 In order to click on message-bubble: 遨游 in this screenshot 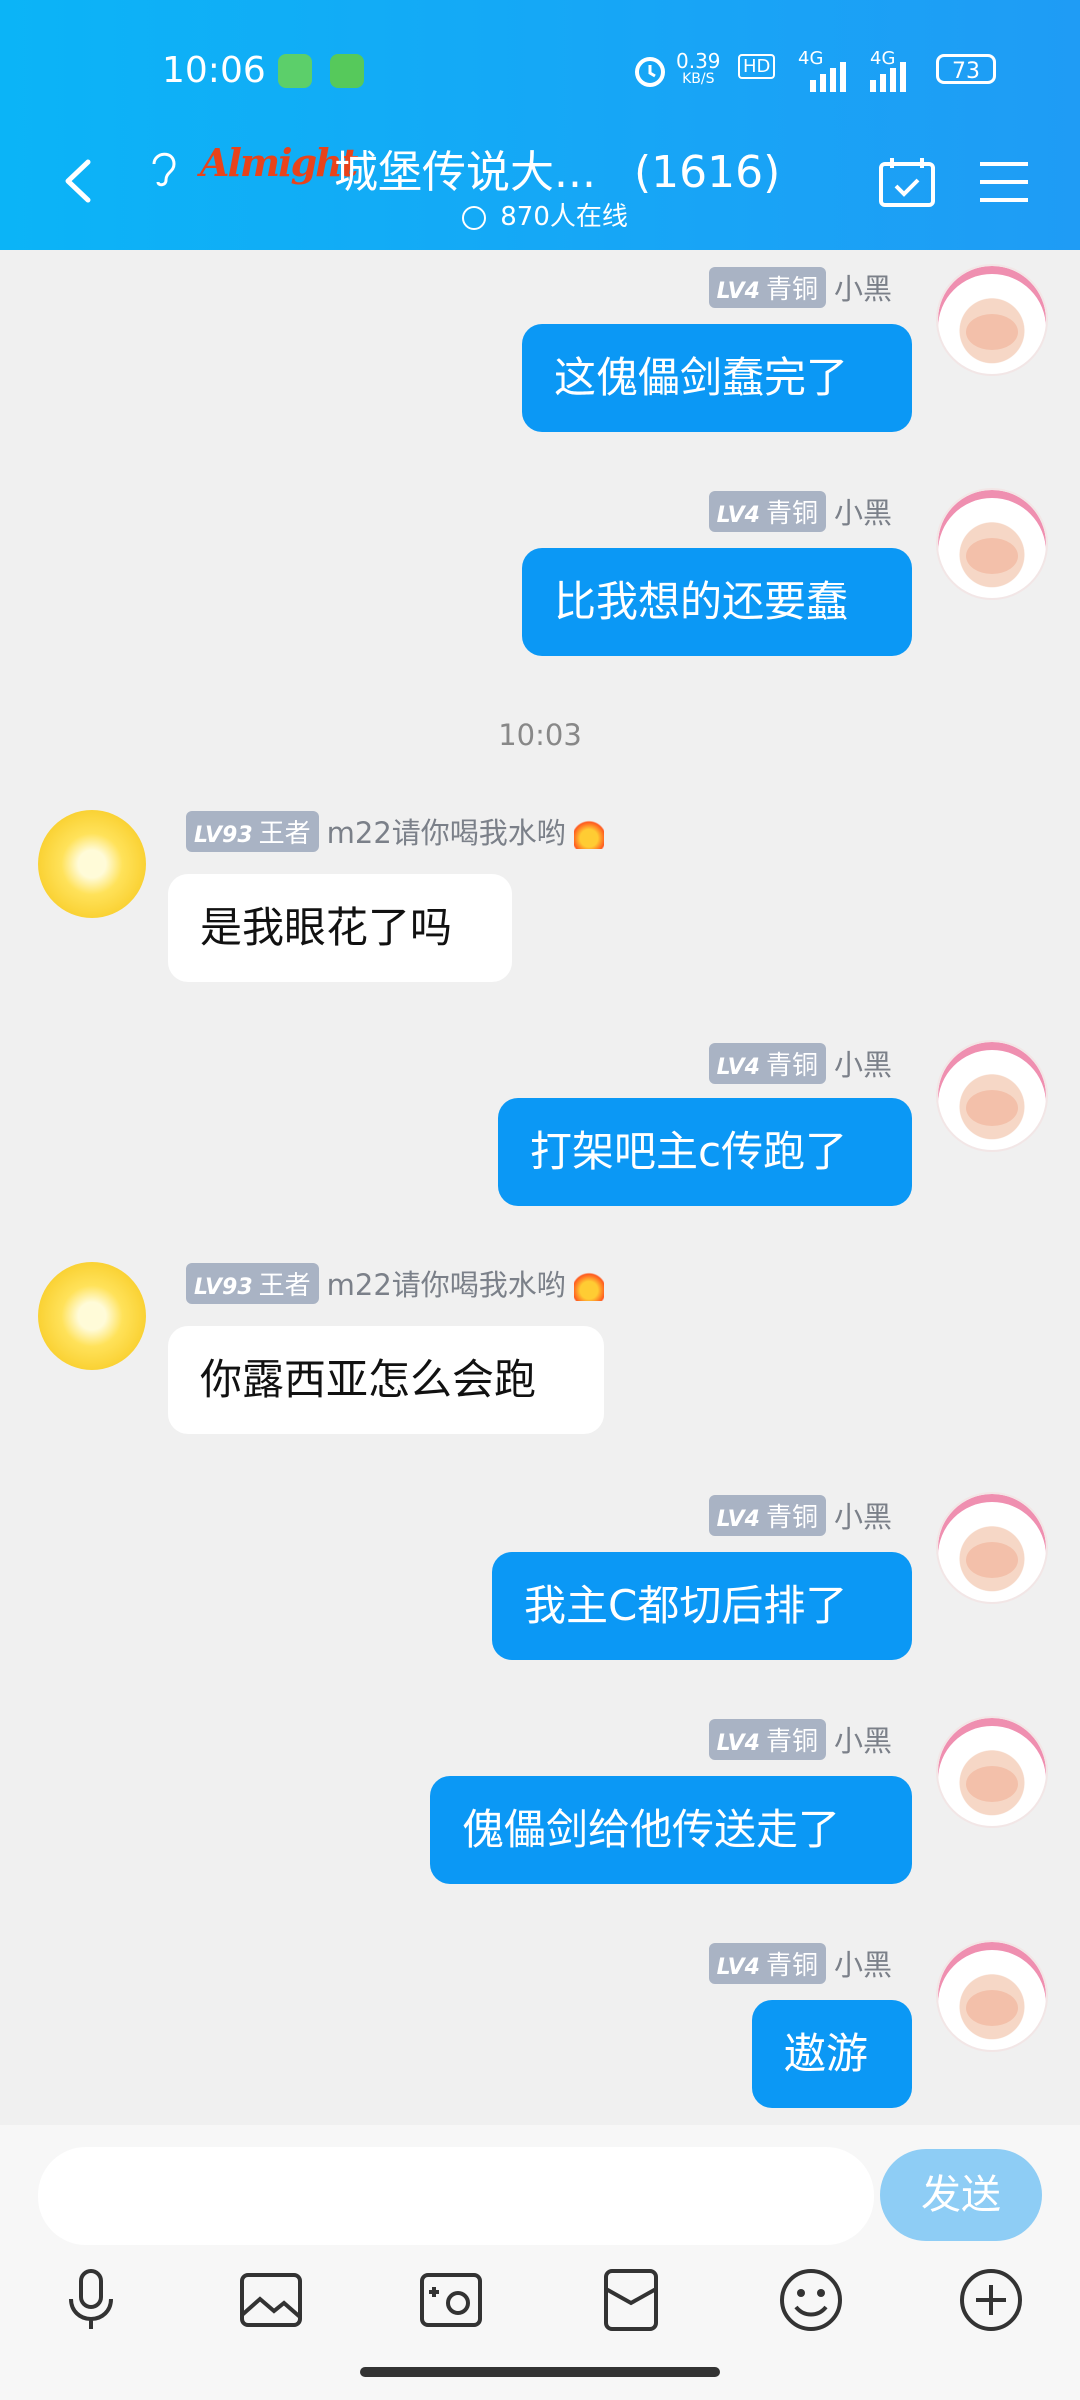, I will do `click(832, 2054)`.